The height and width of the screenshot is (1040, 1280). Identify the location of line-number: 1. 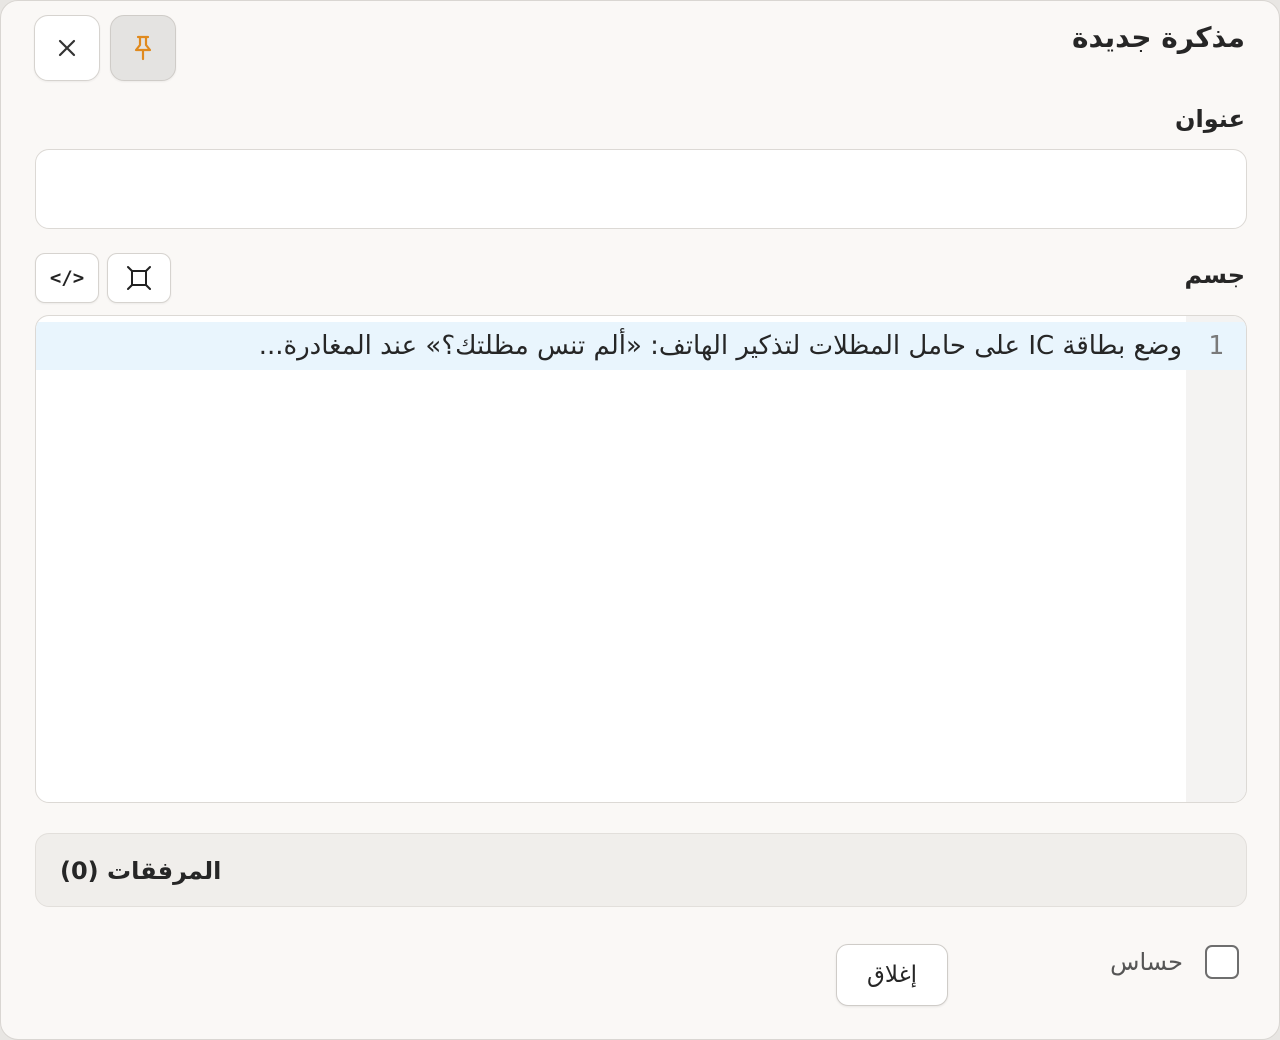
(1216, 346).